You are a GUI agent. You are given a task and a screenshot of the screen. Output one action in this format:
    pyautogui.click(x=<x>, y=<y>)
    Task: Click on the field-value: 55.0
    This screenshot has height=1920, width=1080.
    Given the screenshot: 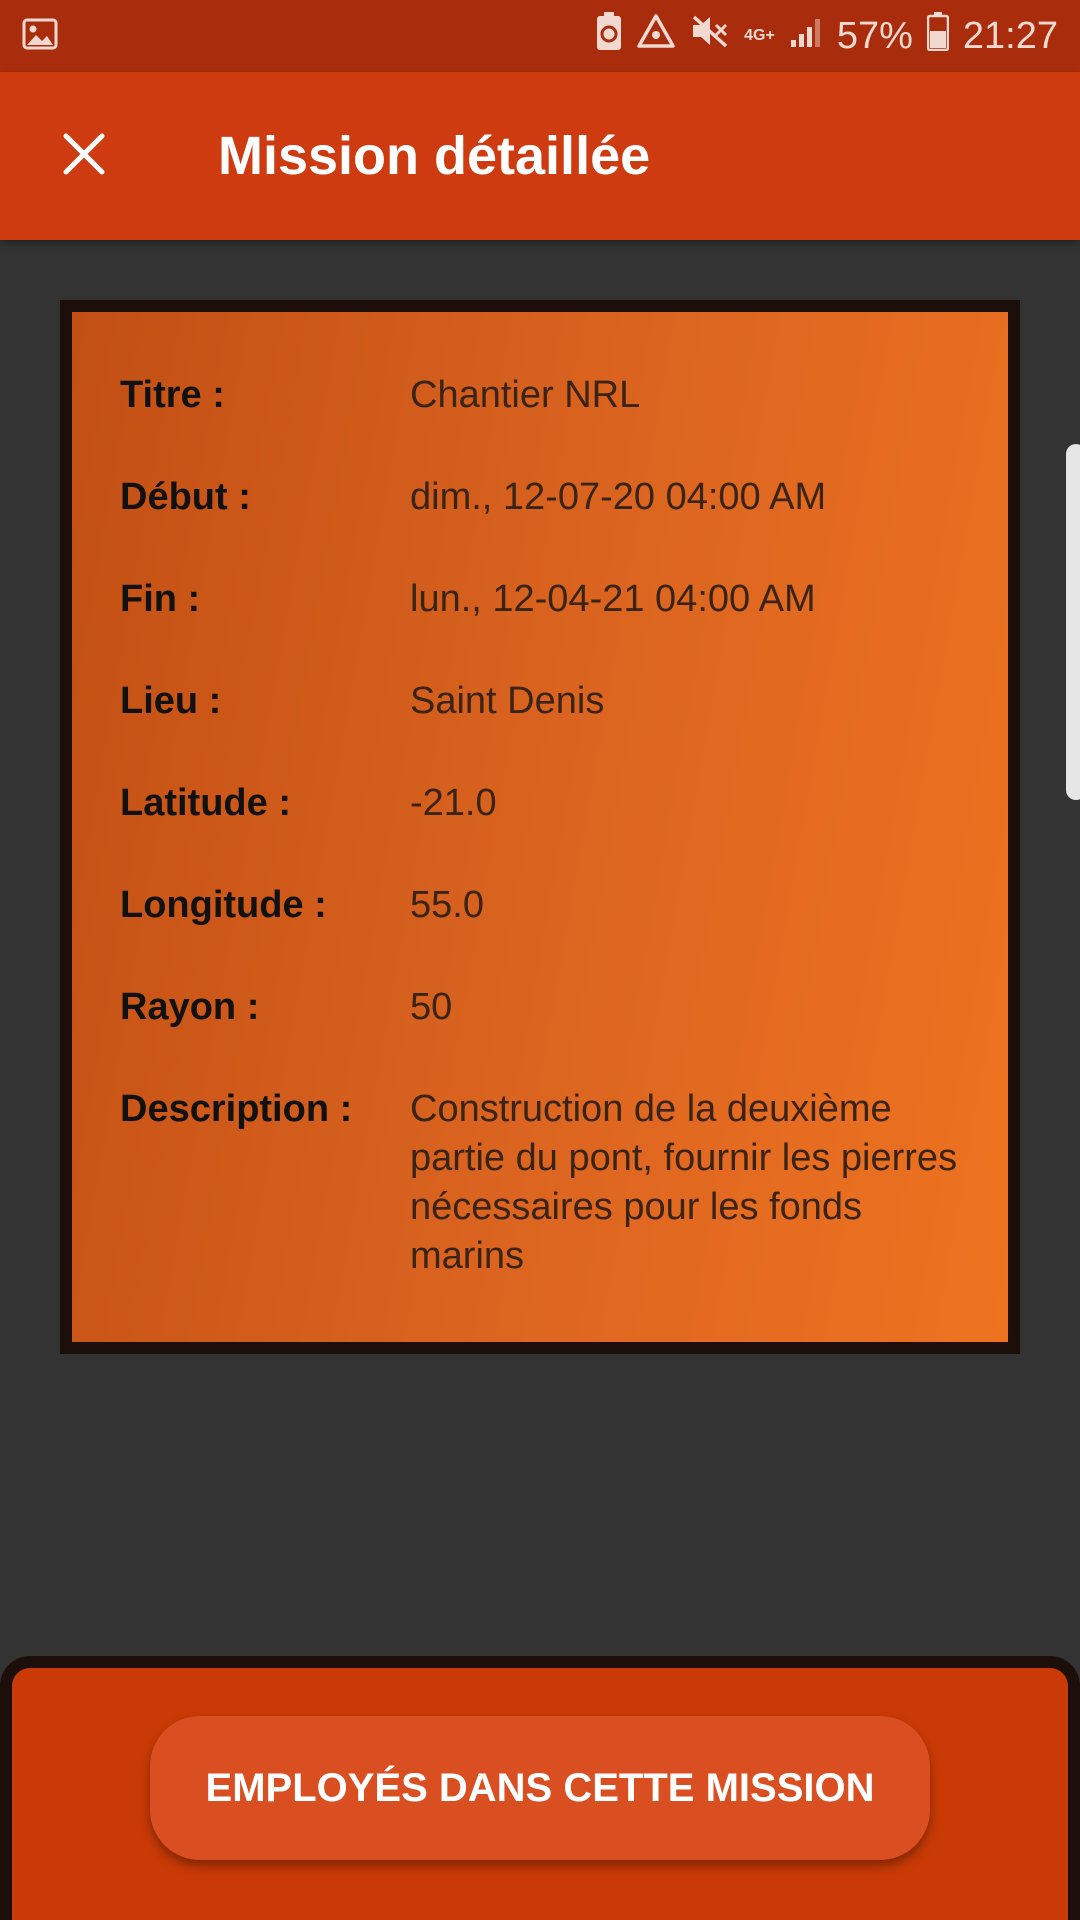 What is the action you would take?
    pyautogui.click(x=447, y=905)
    